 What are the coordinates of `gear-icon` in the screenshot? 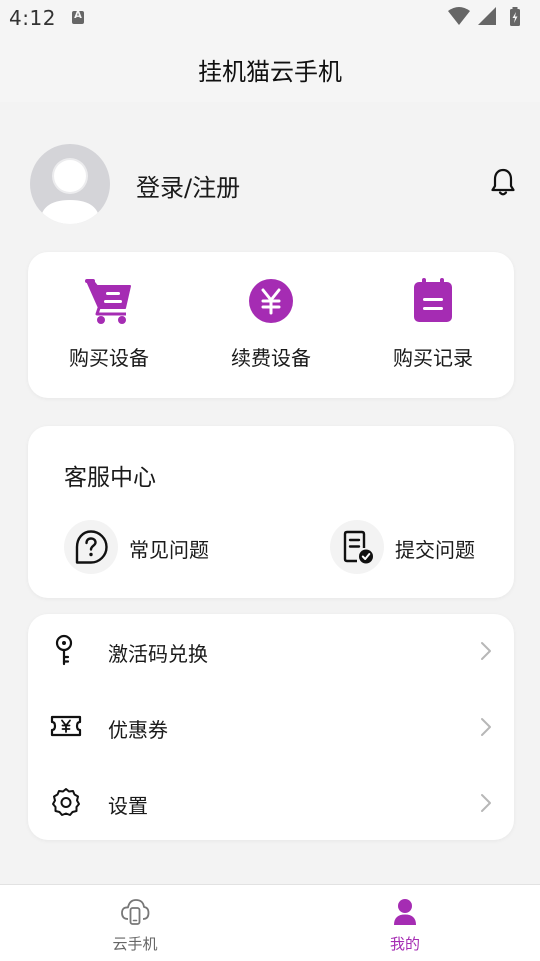 It's located at (66, 802).